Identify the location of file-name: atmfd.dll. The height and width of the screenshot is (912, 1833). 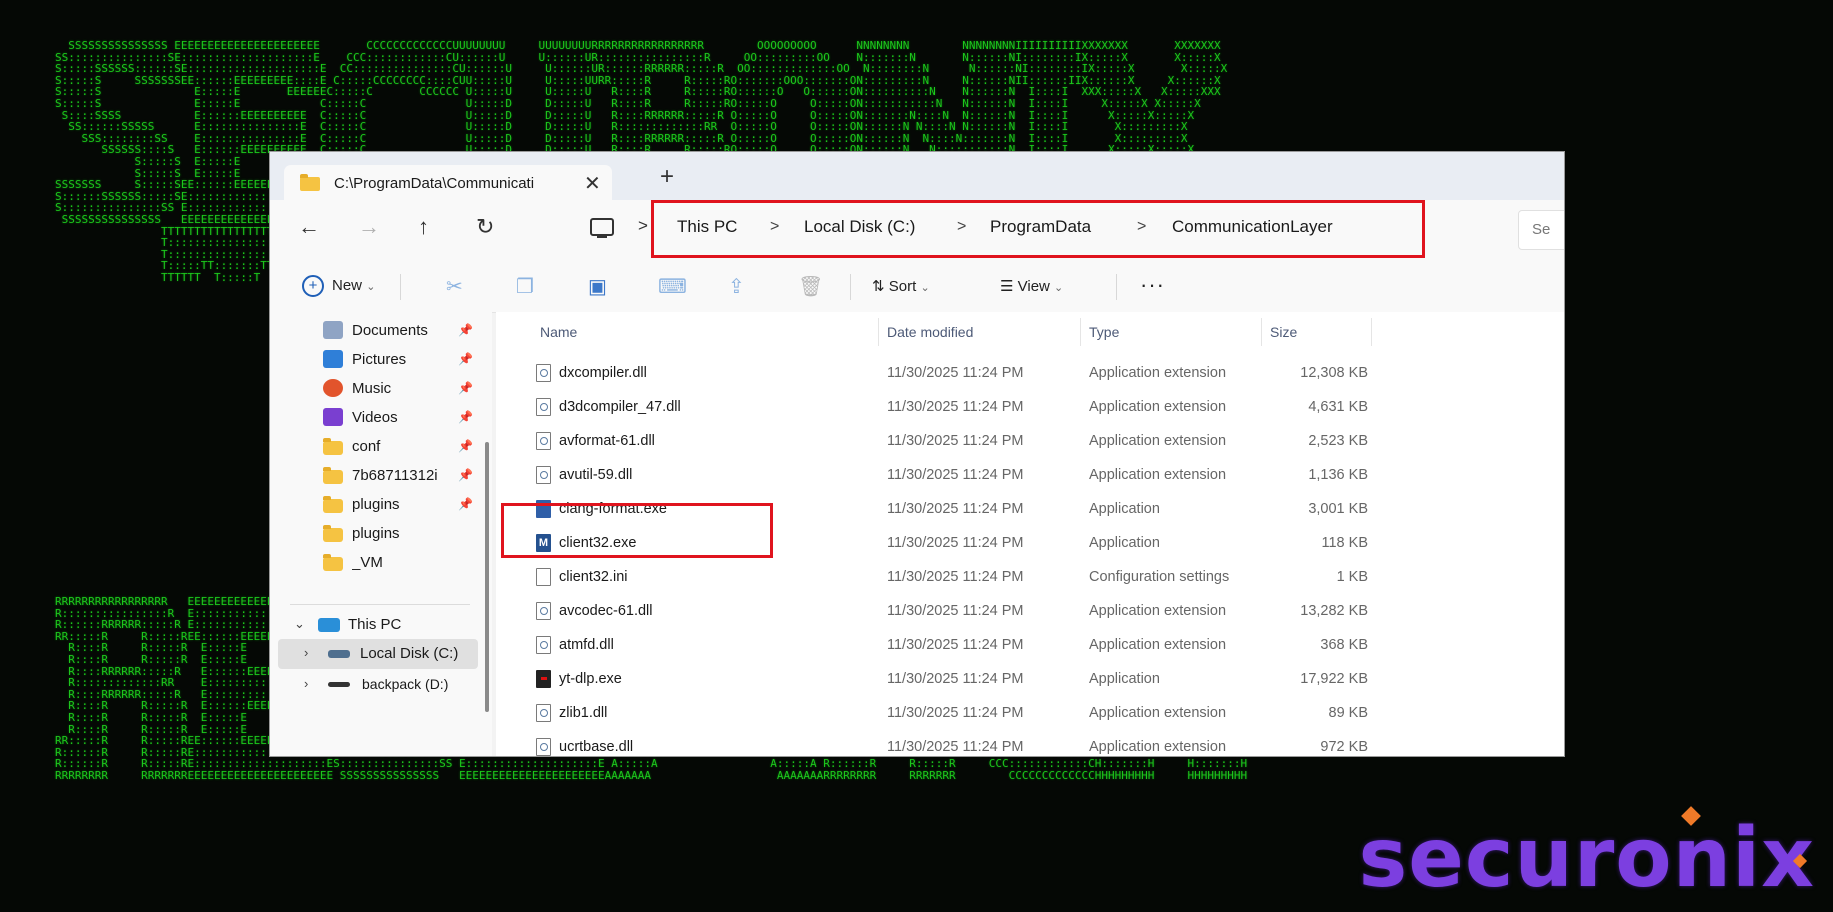
(586, 645).